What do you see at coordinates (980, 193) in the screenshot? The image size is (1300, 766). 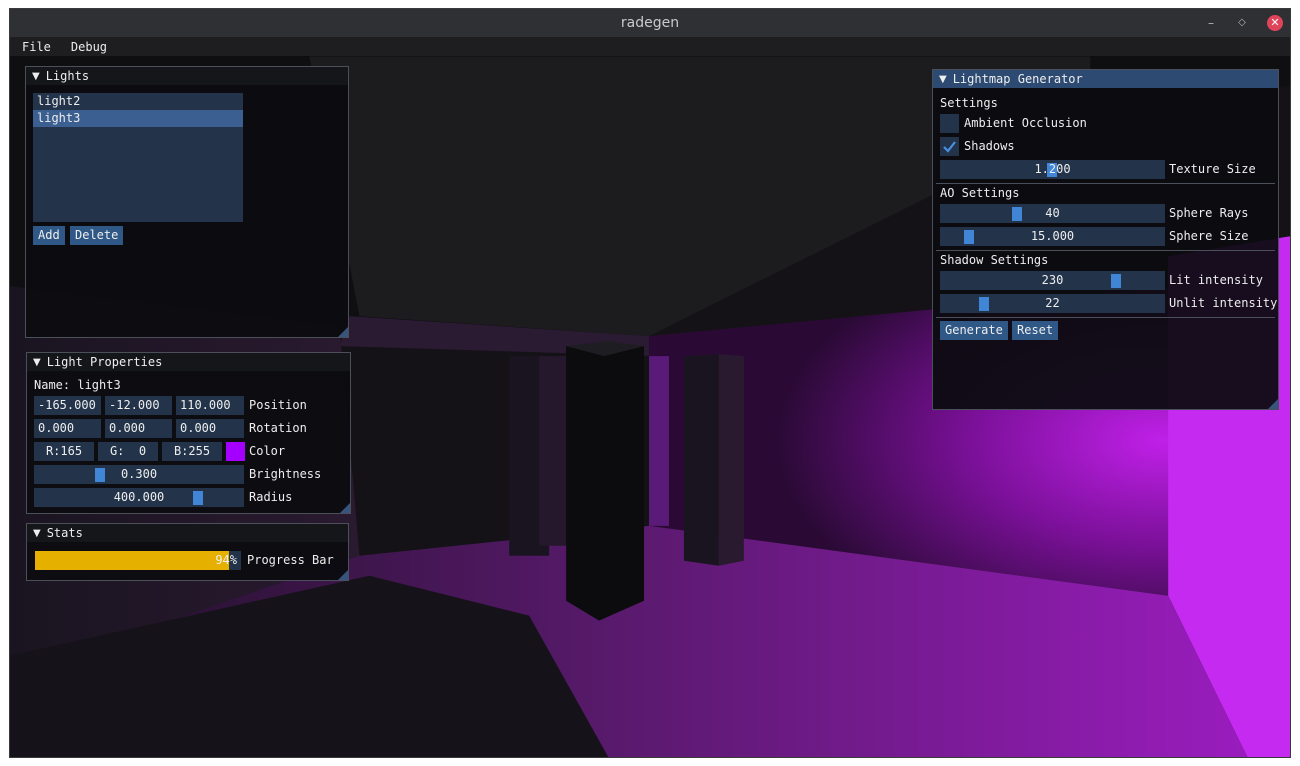 I see `ao-settings-header: AO Settings` at bounding box center [980, 193].